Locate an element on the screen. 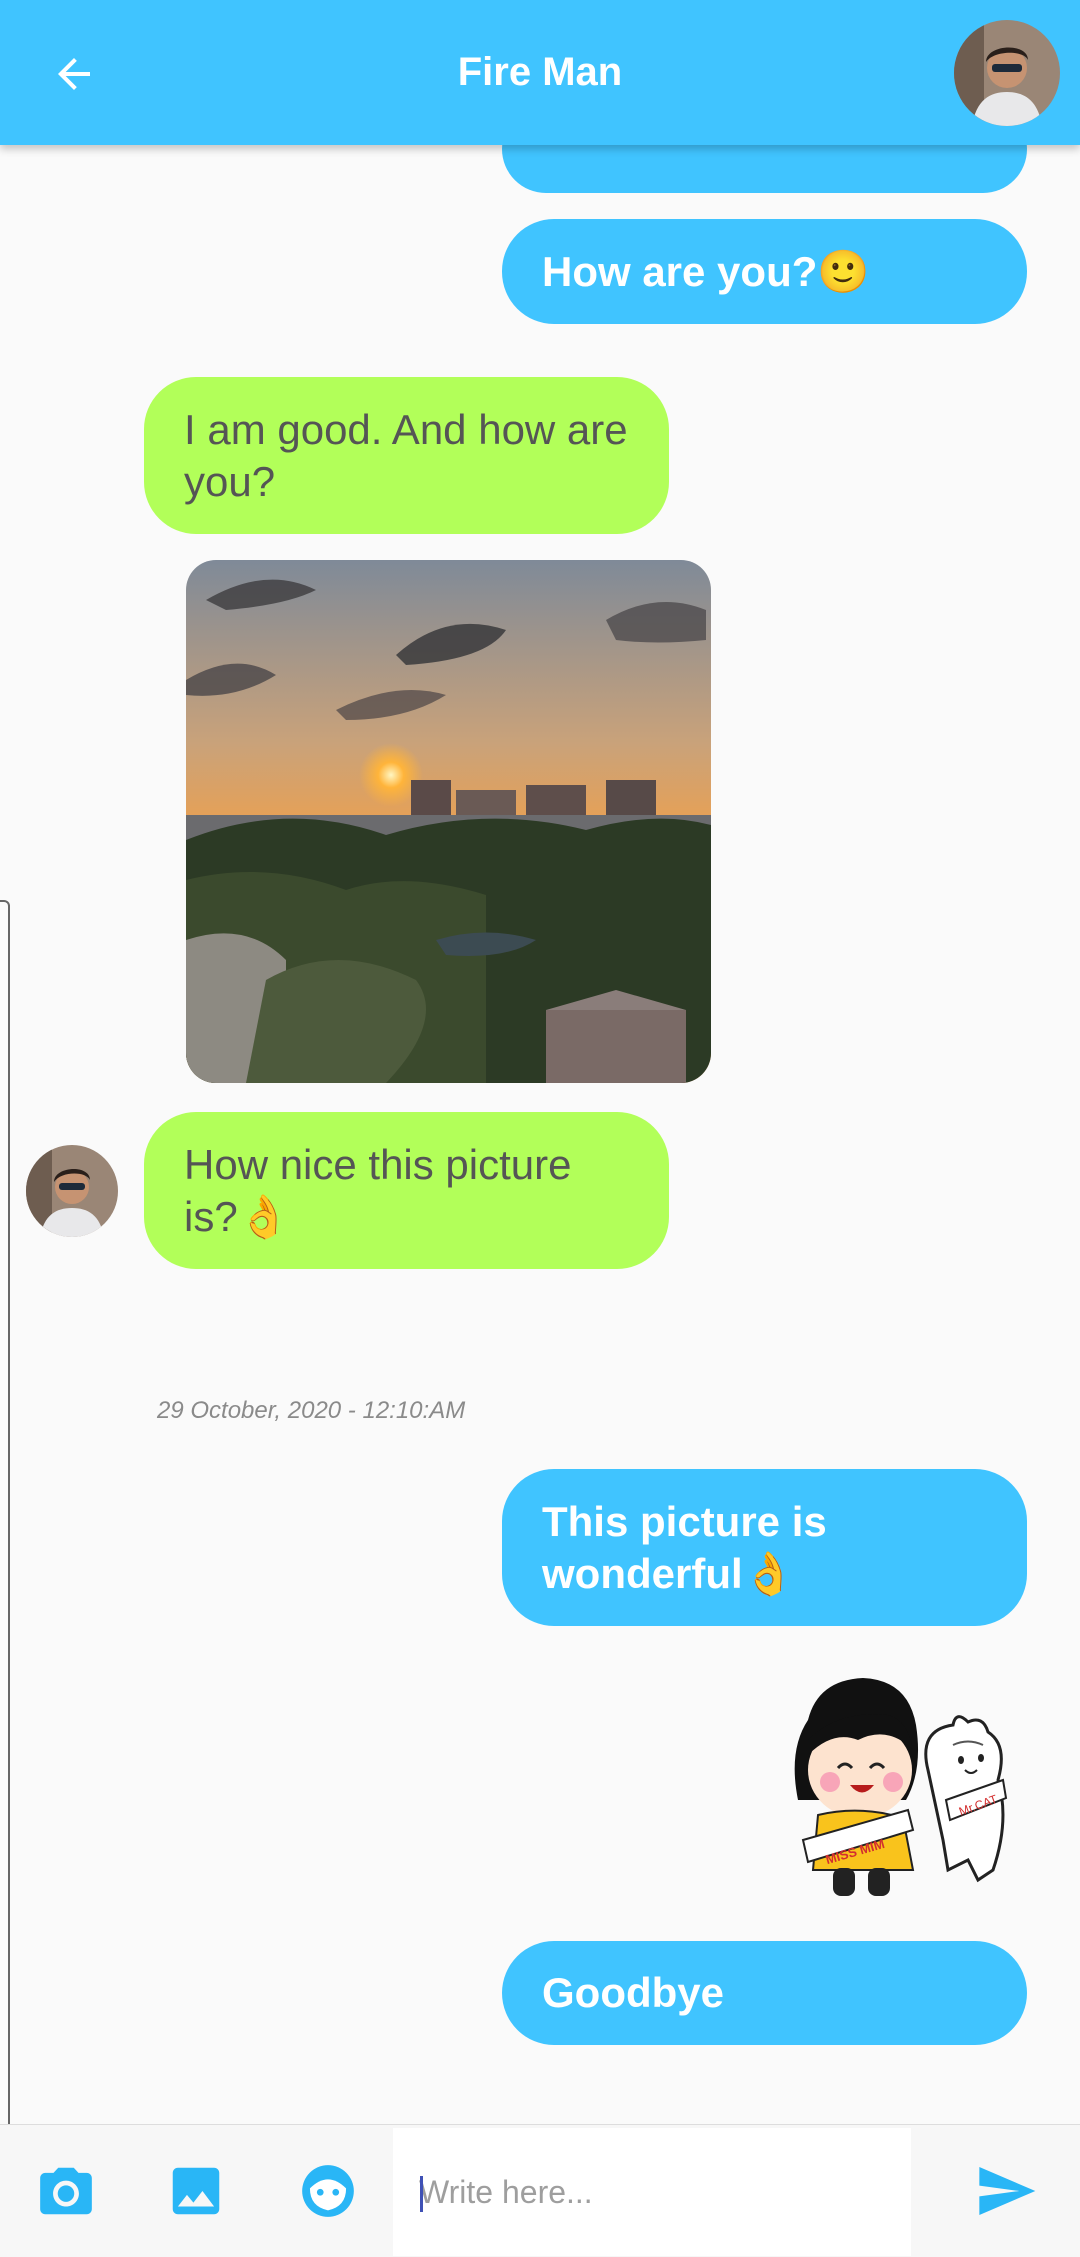 Image resolution: width=1080 pixels, height=2257 pixels. message-text: This picture is wonderful👌 is located at coordinates (684, 1547).